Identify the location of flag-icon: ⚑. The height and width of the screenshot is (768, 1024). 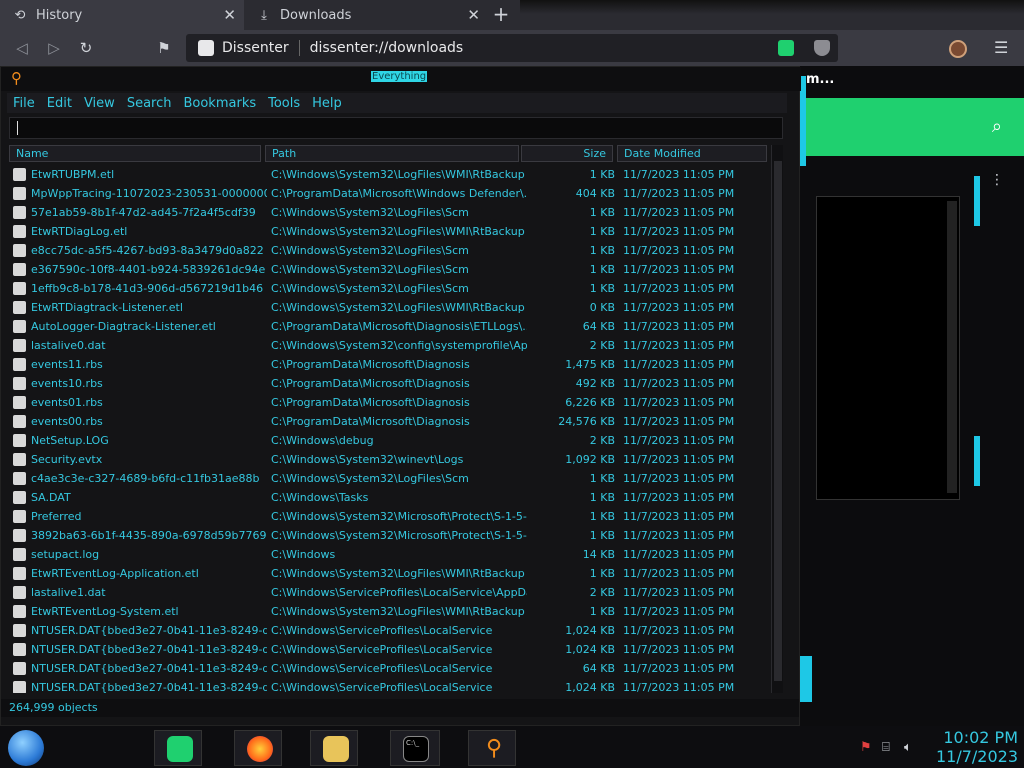
(866, 747).